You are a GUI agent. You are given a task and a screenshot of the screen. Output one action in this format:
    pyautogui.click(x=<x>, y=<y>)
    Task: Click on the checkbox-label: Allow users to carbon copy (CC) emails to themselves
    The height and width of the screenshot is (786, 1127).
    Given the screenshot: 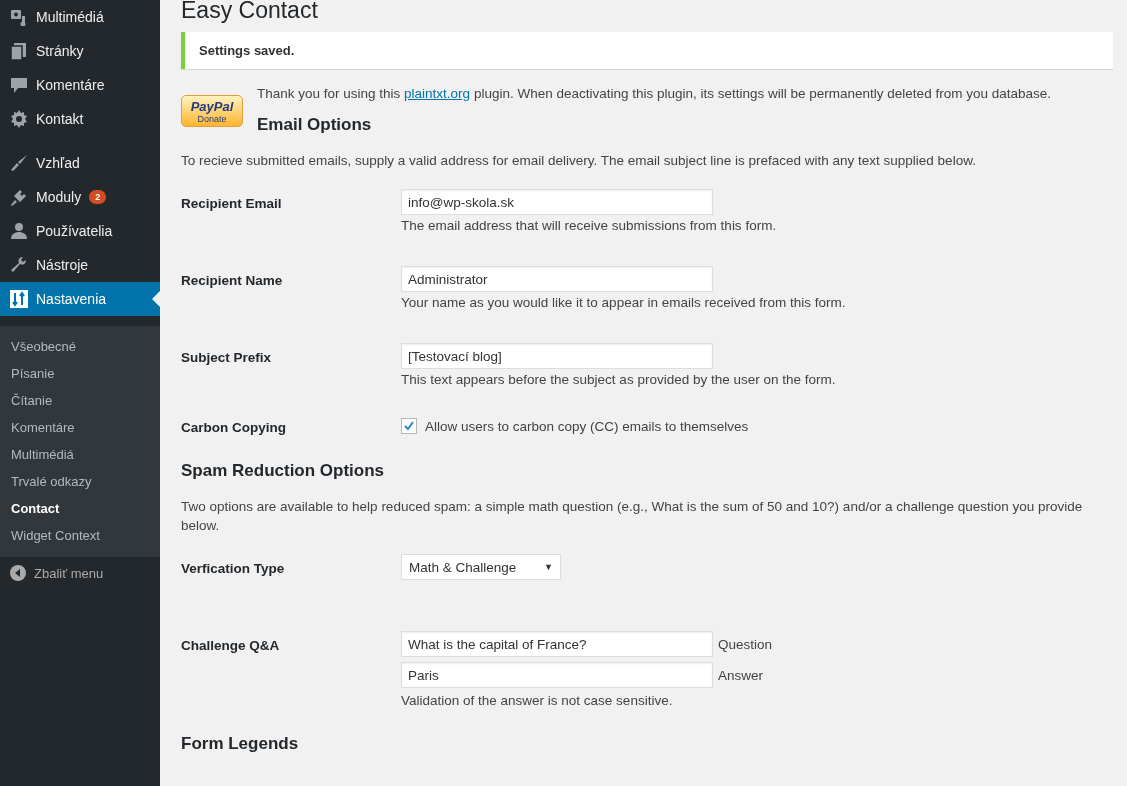 What is the action you would take?
    pyautogui.click(x=587, y=426)
    